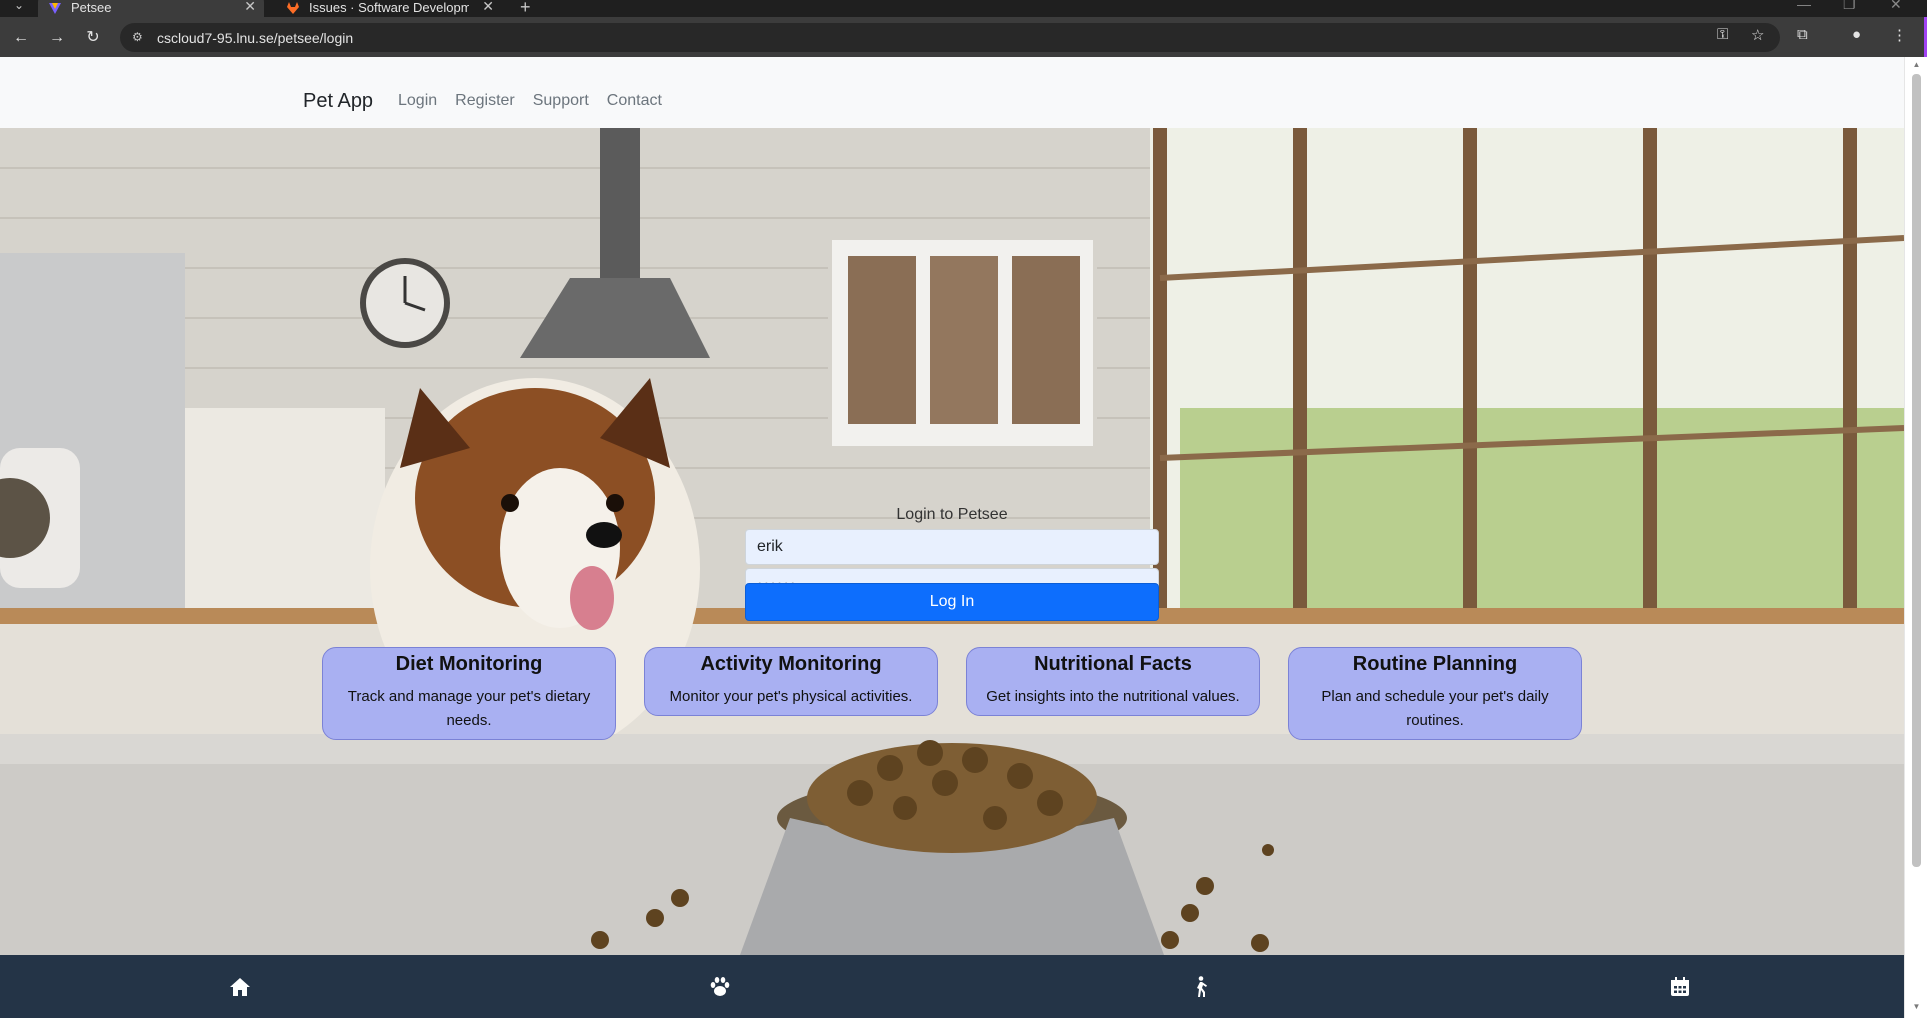 The height and width of the screenshot is (1018, 1927). What do you see at coordinates (1916, 64) in the screenshot?
I see `scroll-up-icon: ▲` at bounding box center [1916, 64].